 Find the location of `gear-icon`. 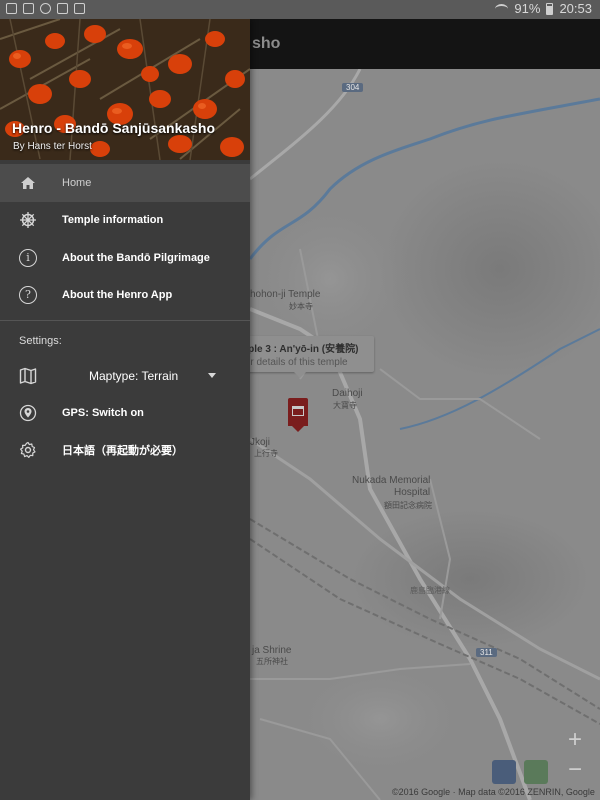

gear-icon is located at coordinates (28, 450).